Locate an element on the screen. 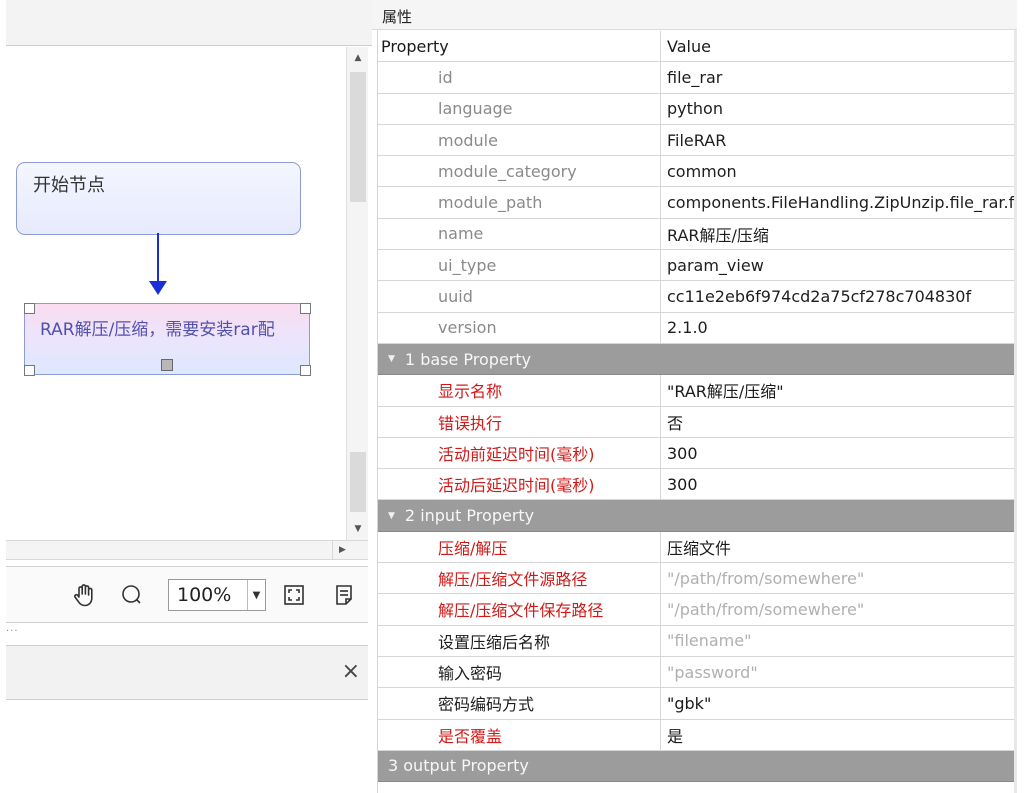  document-icon is located at coordinates (344, 595).